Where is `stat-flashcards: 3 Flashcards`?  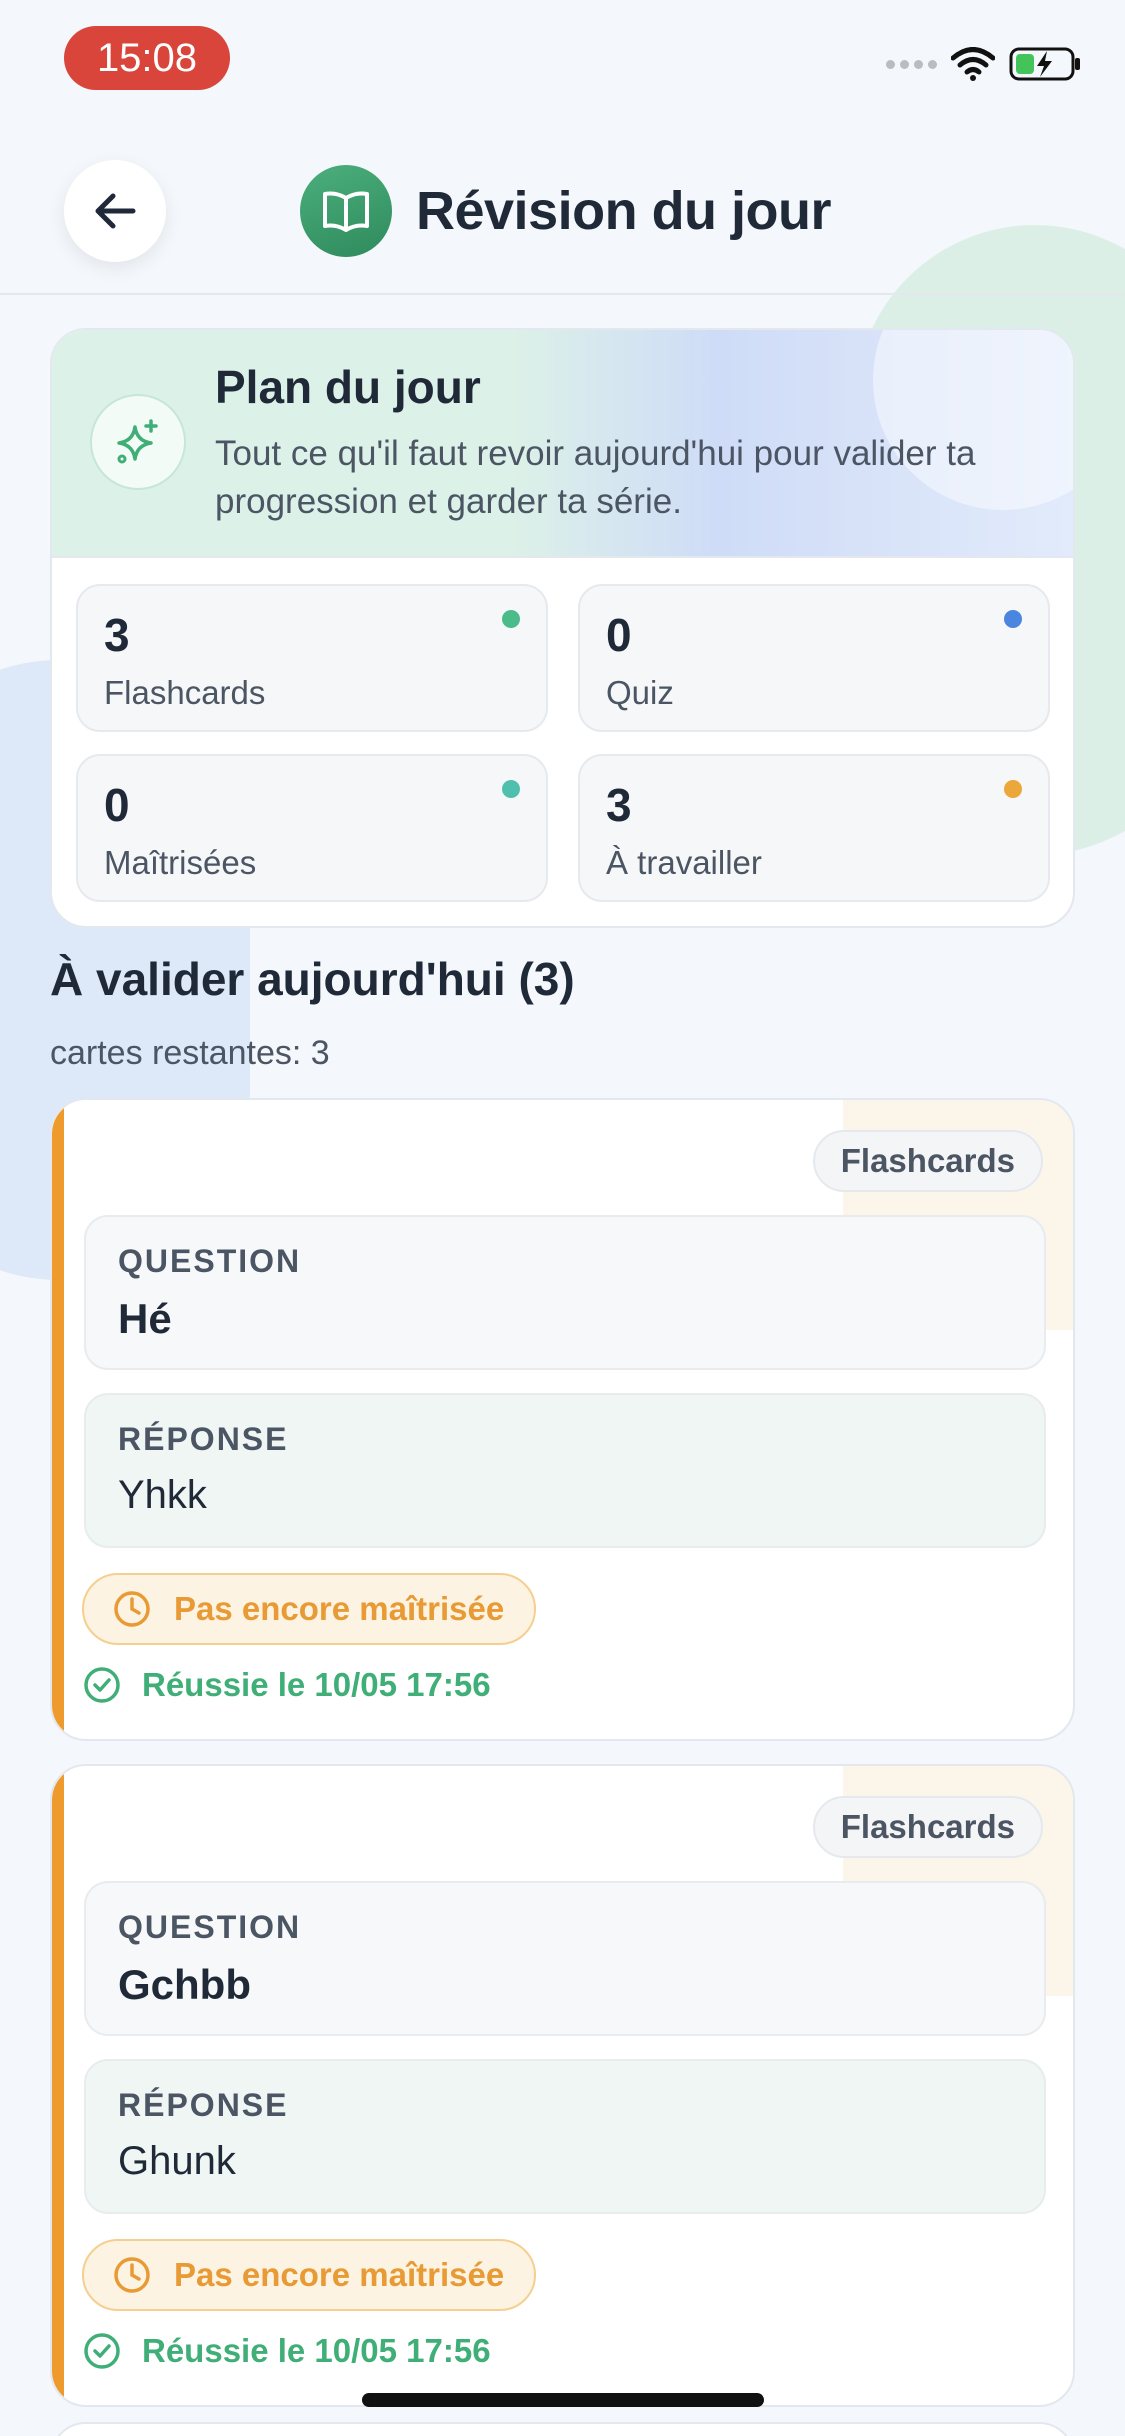 stat-flashcards: 3 Flashcards is located at coordinates (312, 658).